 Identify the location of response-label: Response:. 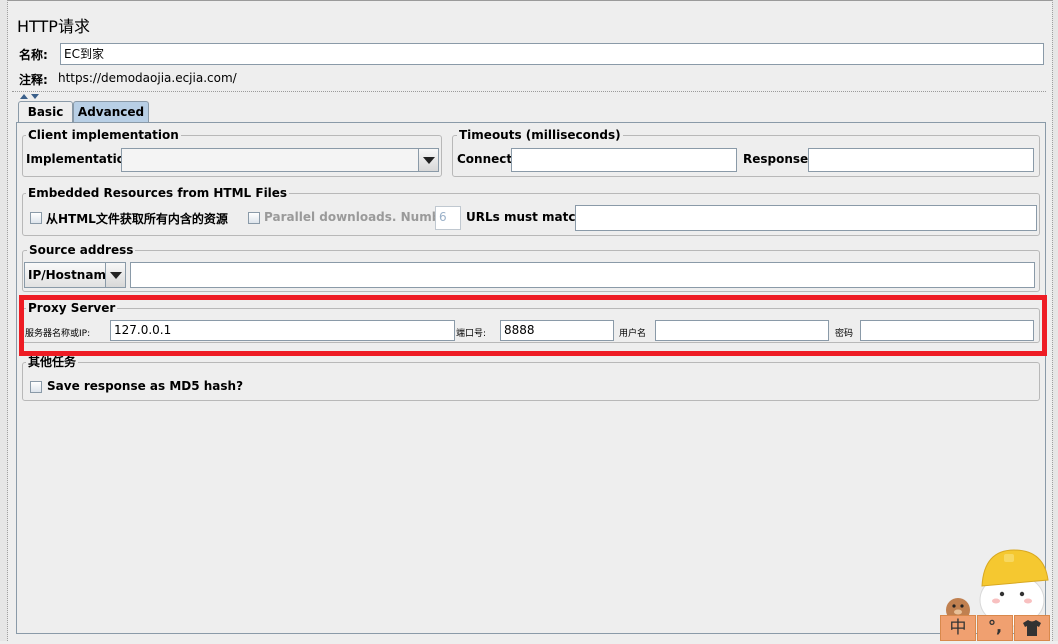
(778, 159).